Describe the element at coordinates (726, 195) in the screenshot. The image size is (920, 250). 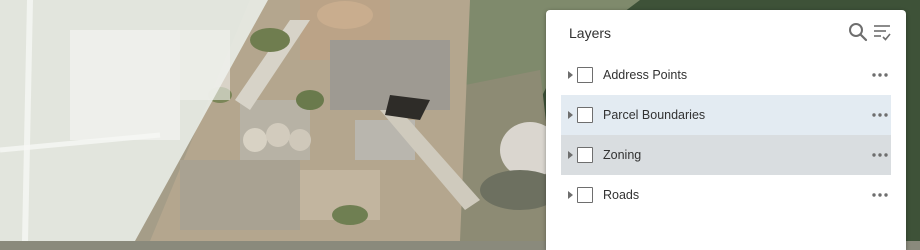
I see `layer-row-roads: Roads` at that location.